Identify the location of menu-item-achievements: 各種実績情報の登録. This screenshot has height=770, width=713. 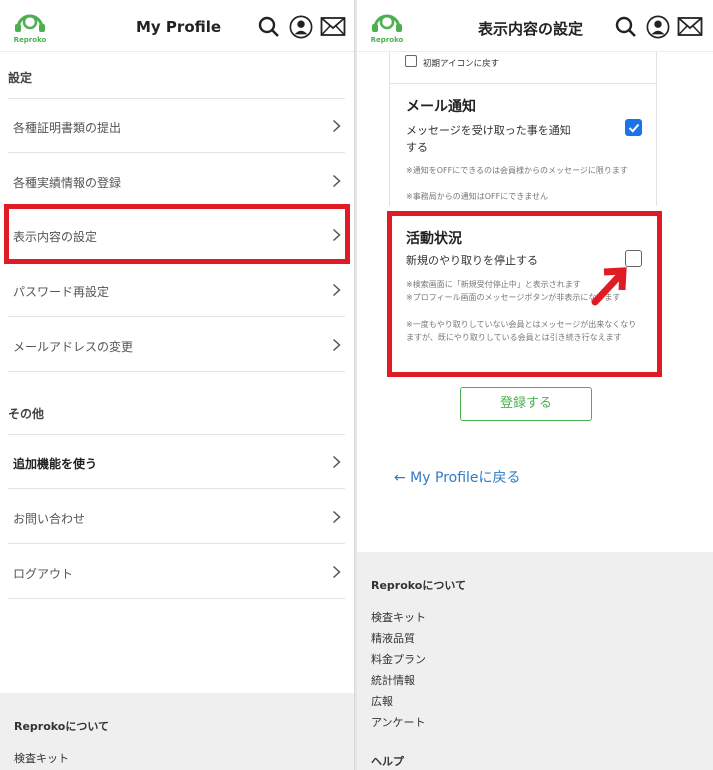
(176, 181).